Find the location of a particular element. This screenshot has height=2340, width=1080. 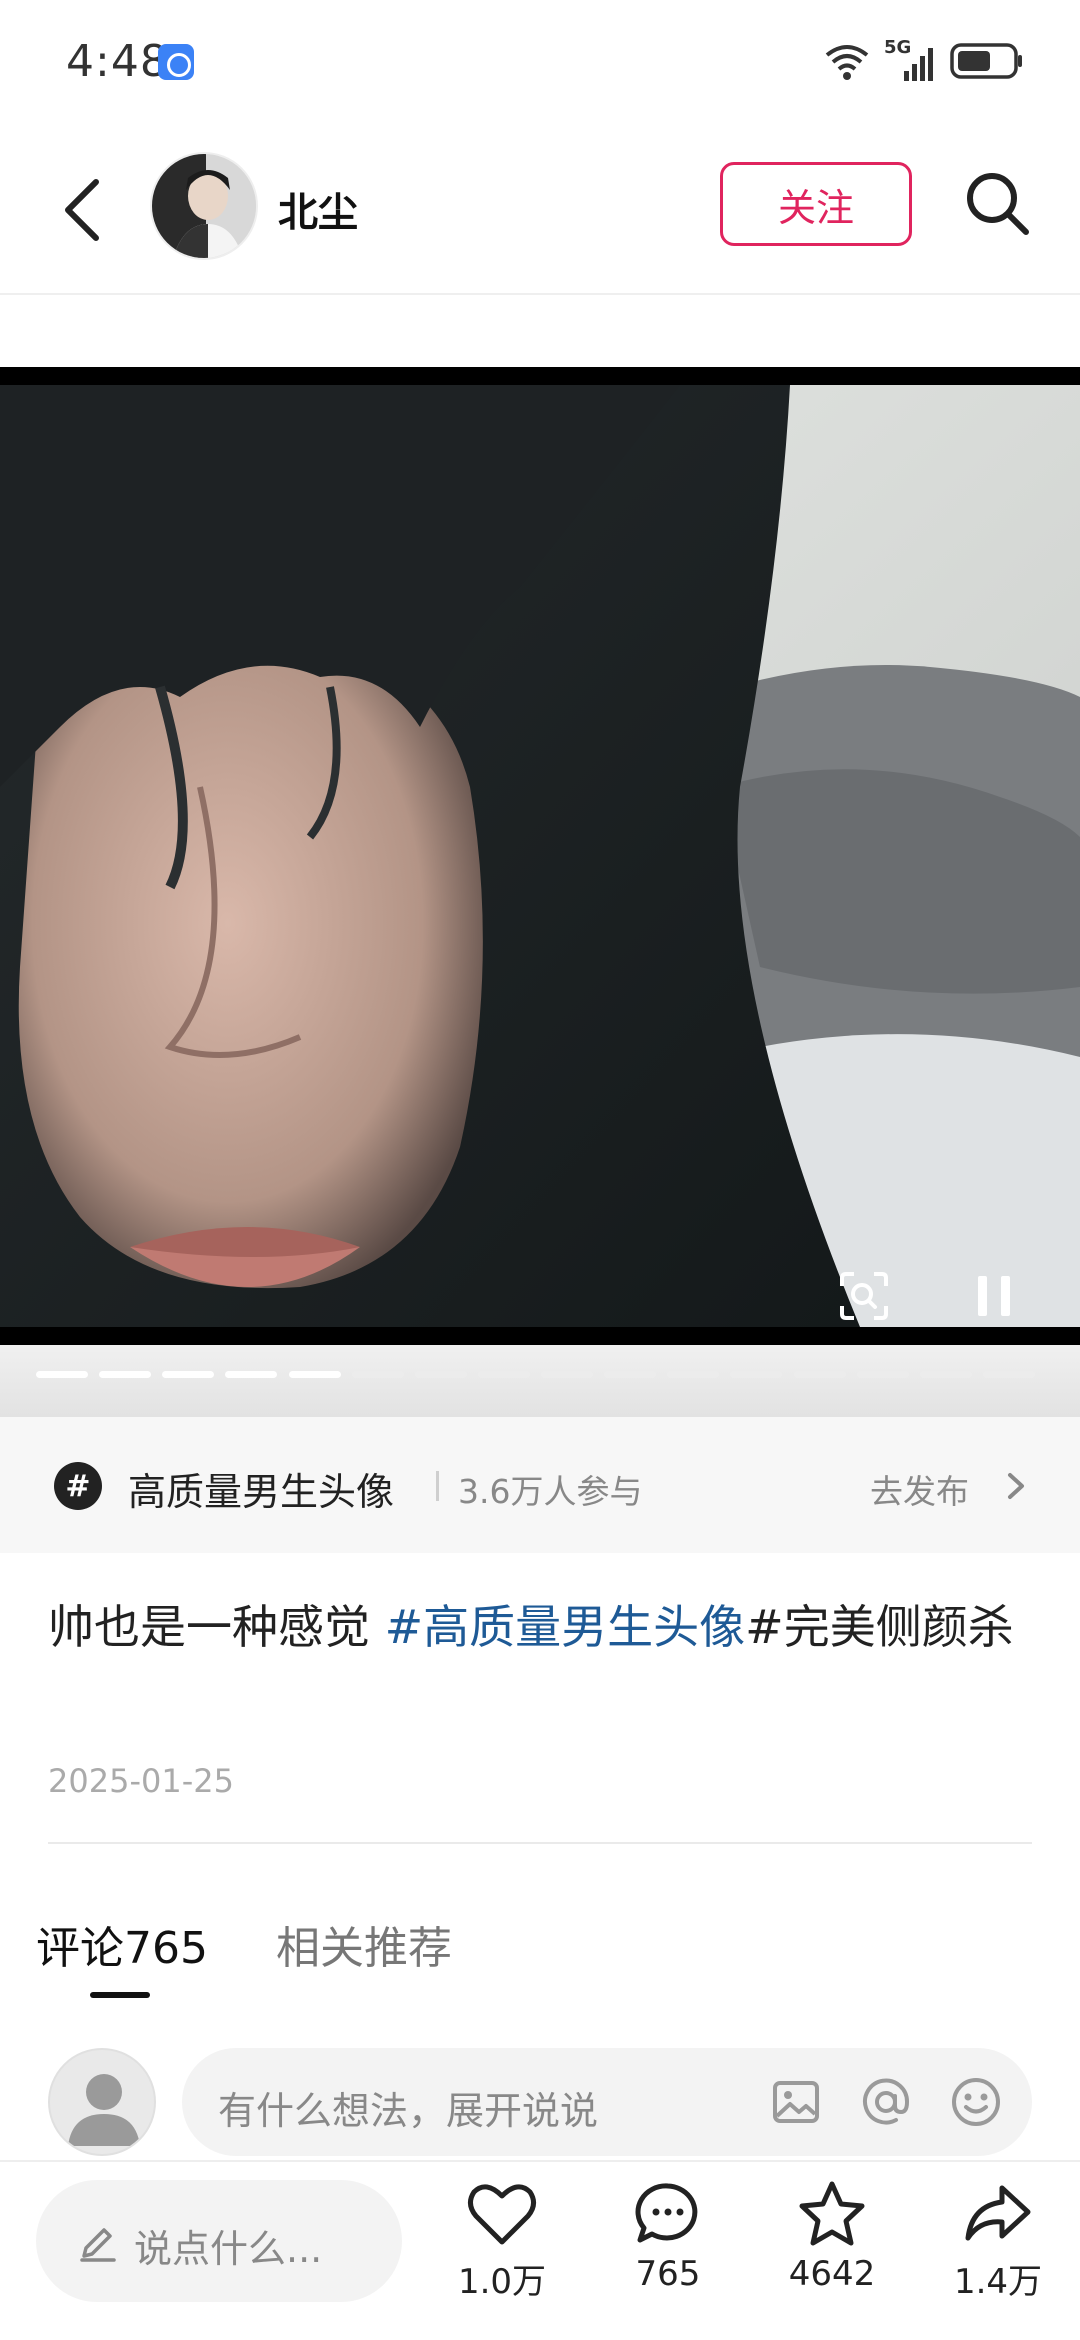

active-tab-indicator is located at coordinates (120, 1995).